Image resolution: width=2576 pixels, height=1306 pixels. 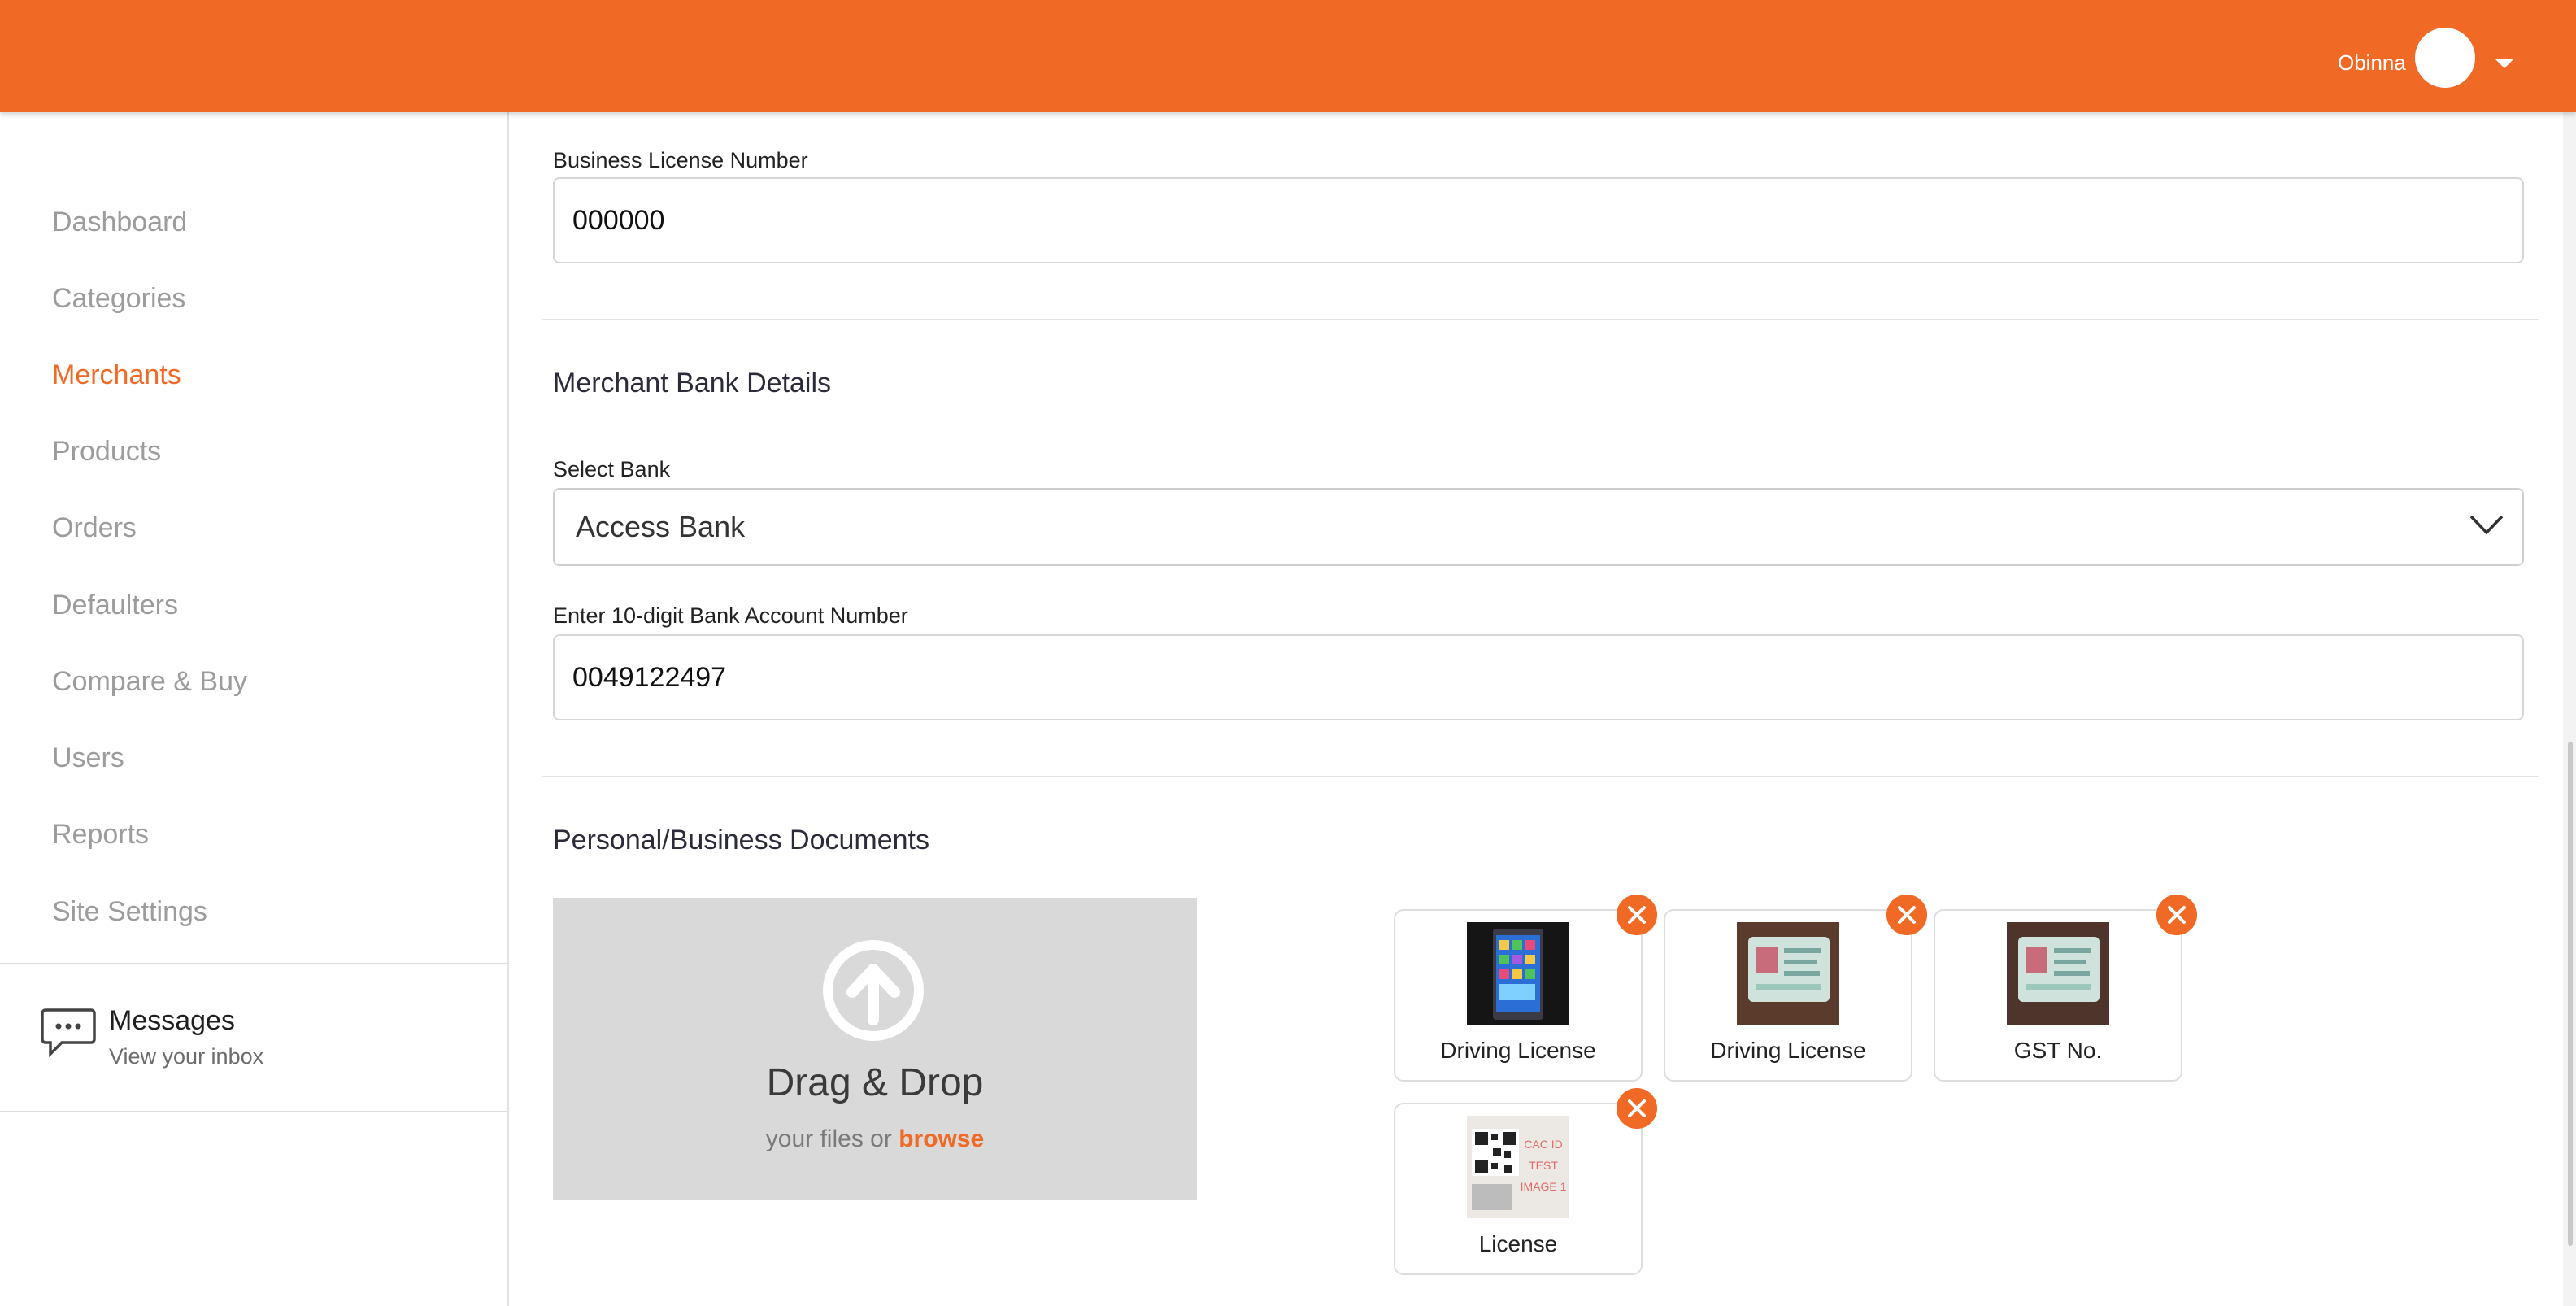 I want to click on messages-link: Messages, so click(x=172, y=1021).